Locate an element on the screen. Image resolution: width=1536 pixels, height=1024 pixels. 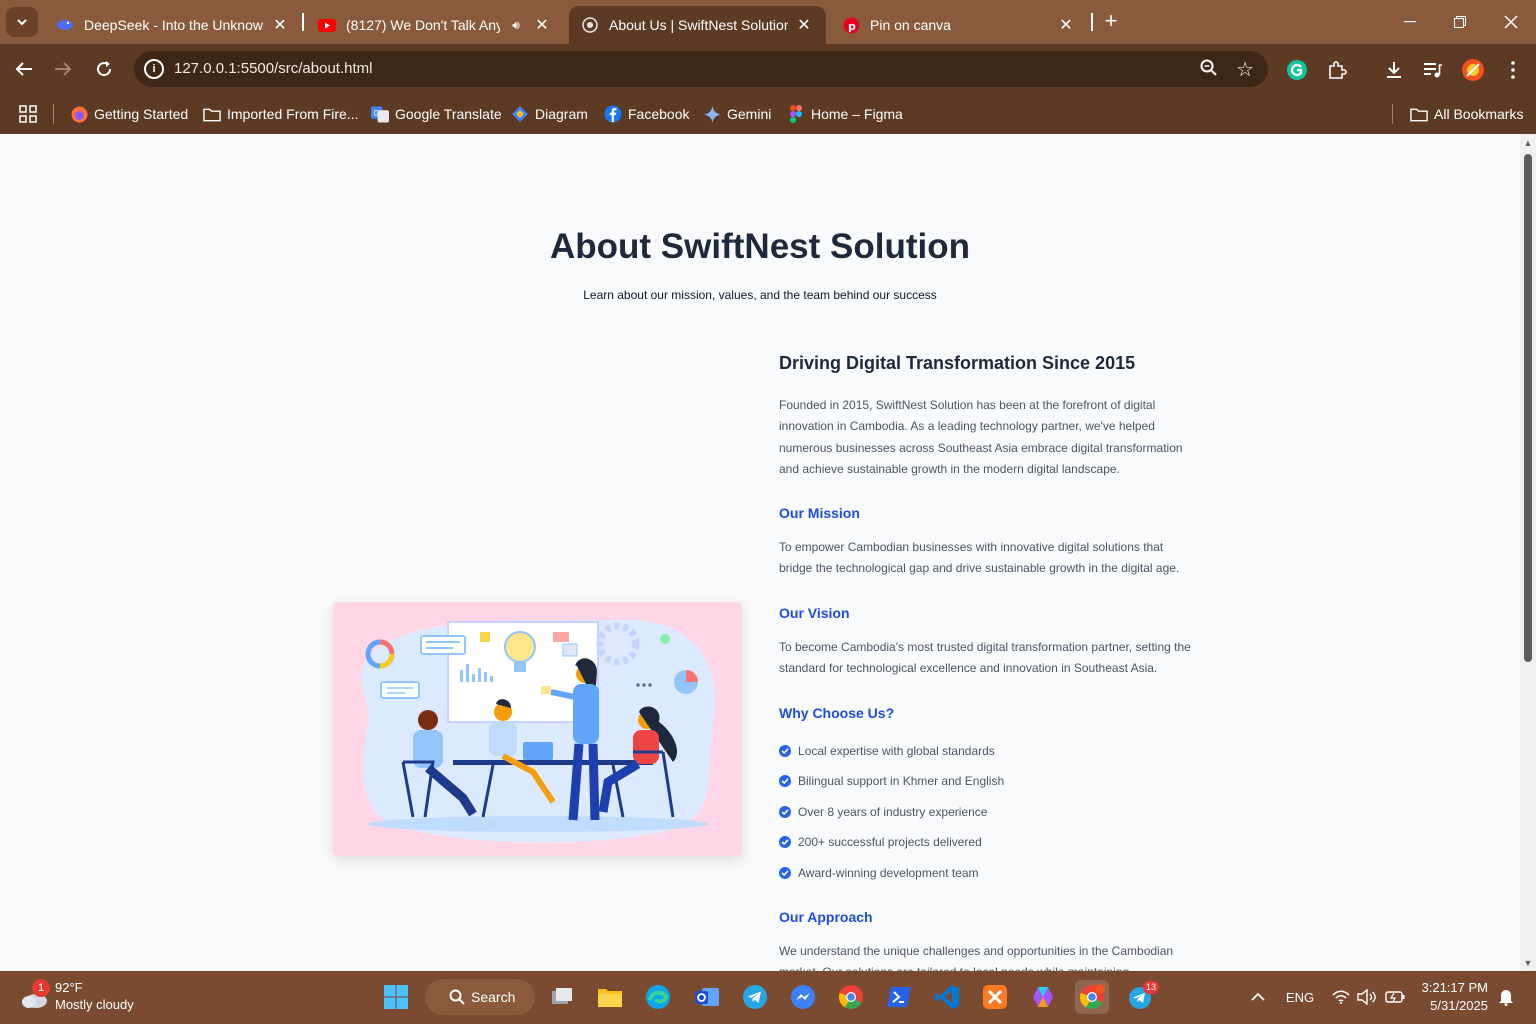
taskbar-search: Search is located at coordinates (480, 997).